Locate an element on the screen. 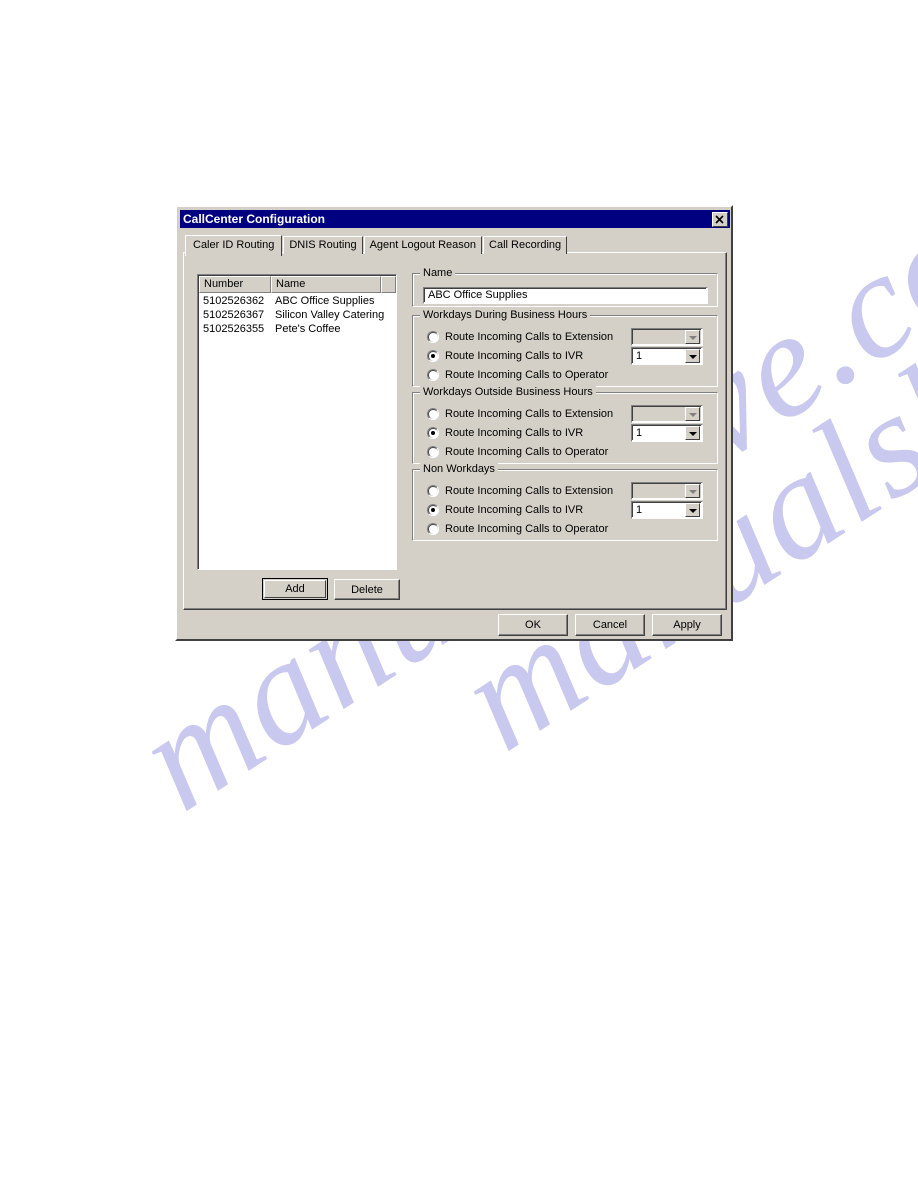 This screenshot has width=918, height=1188. tab-dnis-routing: DNIS Routing is located at coordinates (323, 245).